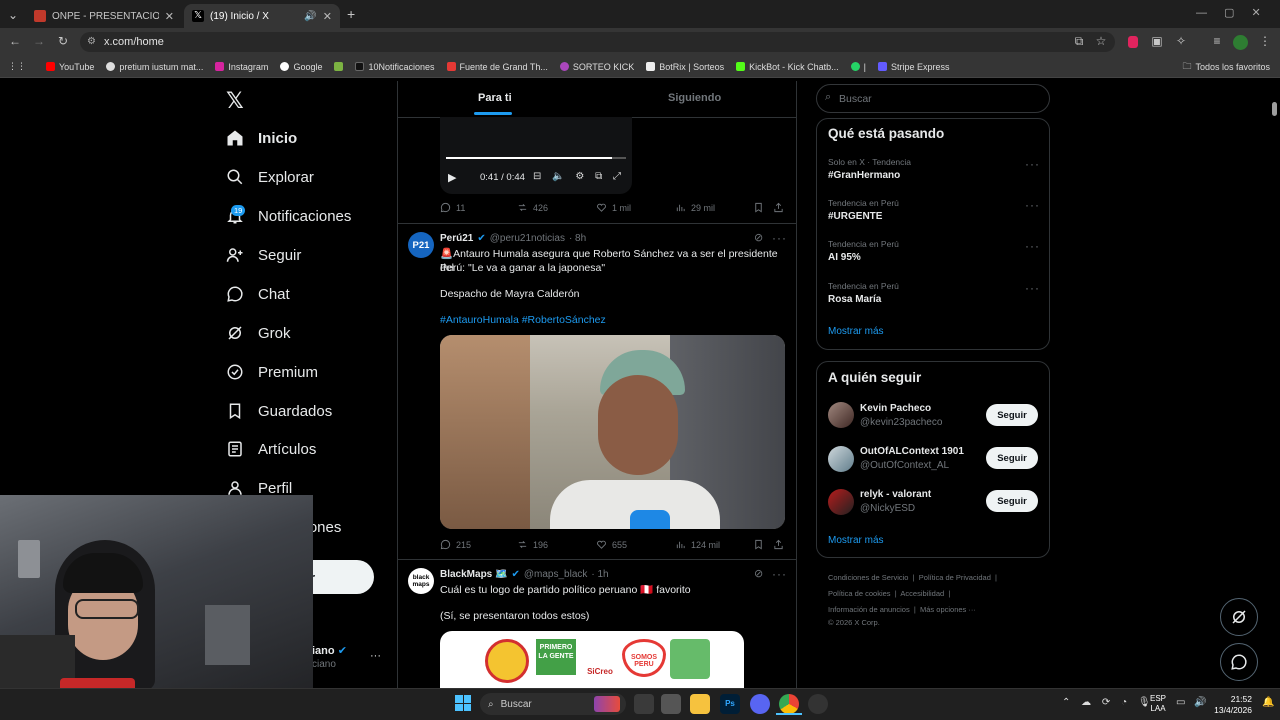  What do you see at coordinates (16, 66) in the screenshot?
I see `apps-icon: ⋮⋮` at bounding box center [16, 66].